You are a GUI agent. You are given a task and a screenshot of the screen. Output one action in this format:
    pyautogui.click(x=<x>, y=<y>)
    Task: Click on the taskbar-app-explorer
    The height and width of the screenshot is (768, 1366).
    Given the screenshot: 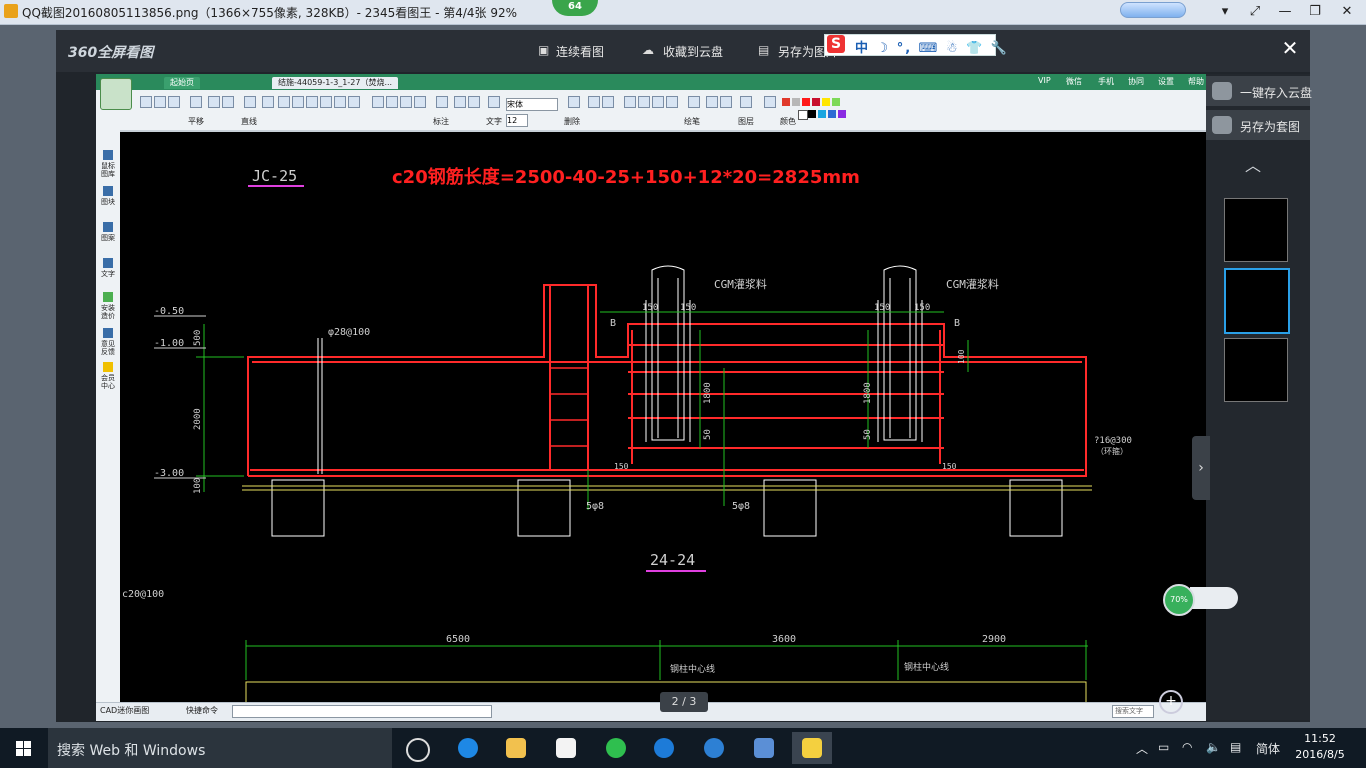 What is the action you would take?
    pyautogui.click(x=516, y=748)
    